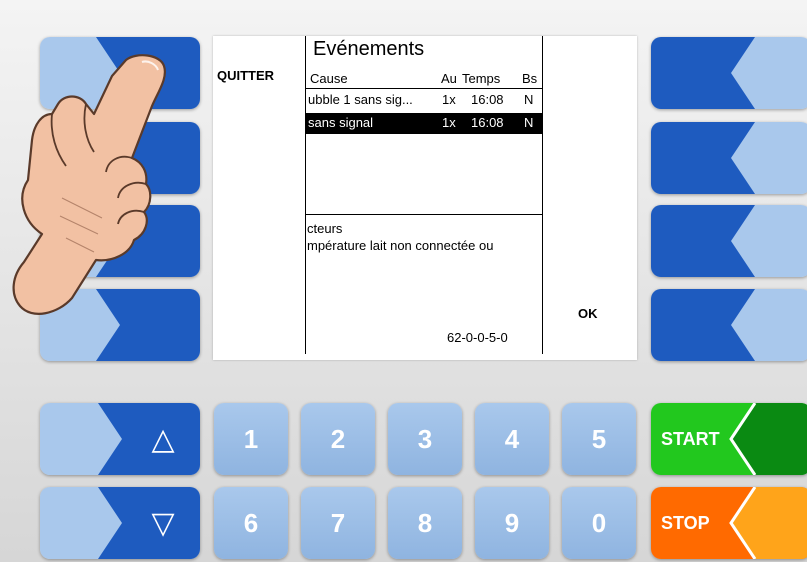 The image size is (807, 562). Describe the element at coordinates (477, 337) in the screenshot. I see `event-code: 62-0-0-5-0` at that location.